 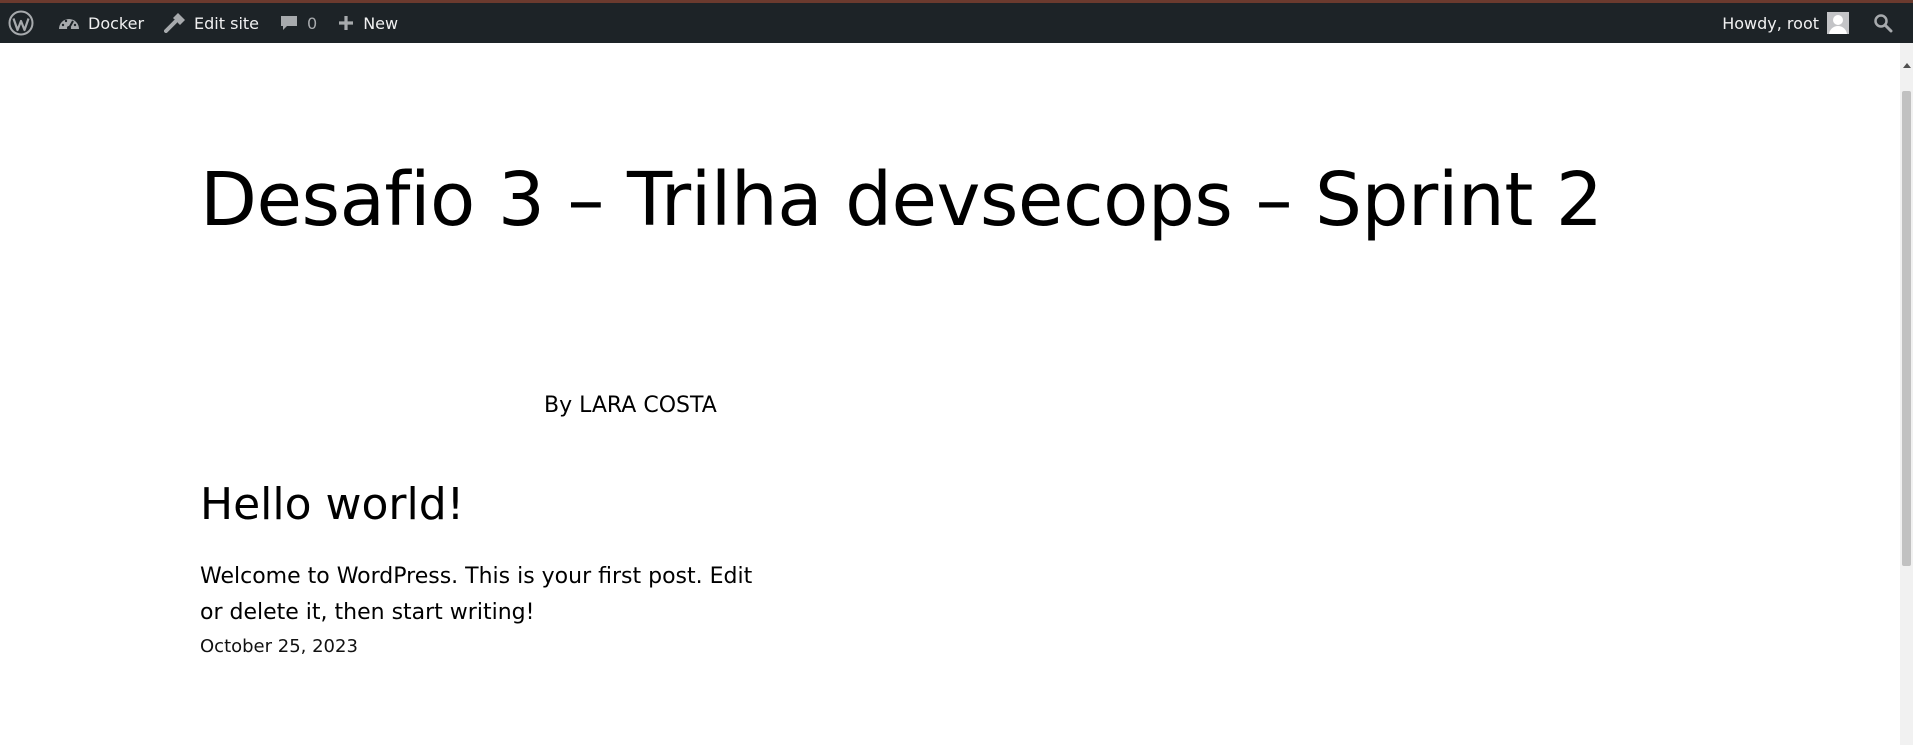 I want to click on speech-bubble-icon, so click(x=289, y=23).